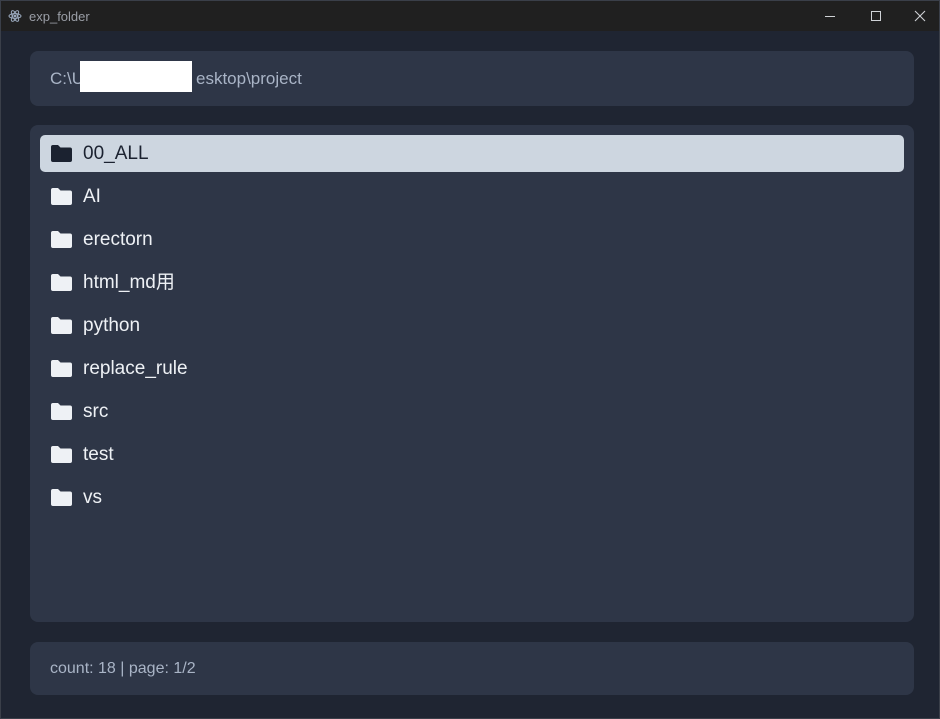 The width and height of the screenshot is (940, 719). I want to click on close-button, so click(918, 16).